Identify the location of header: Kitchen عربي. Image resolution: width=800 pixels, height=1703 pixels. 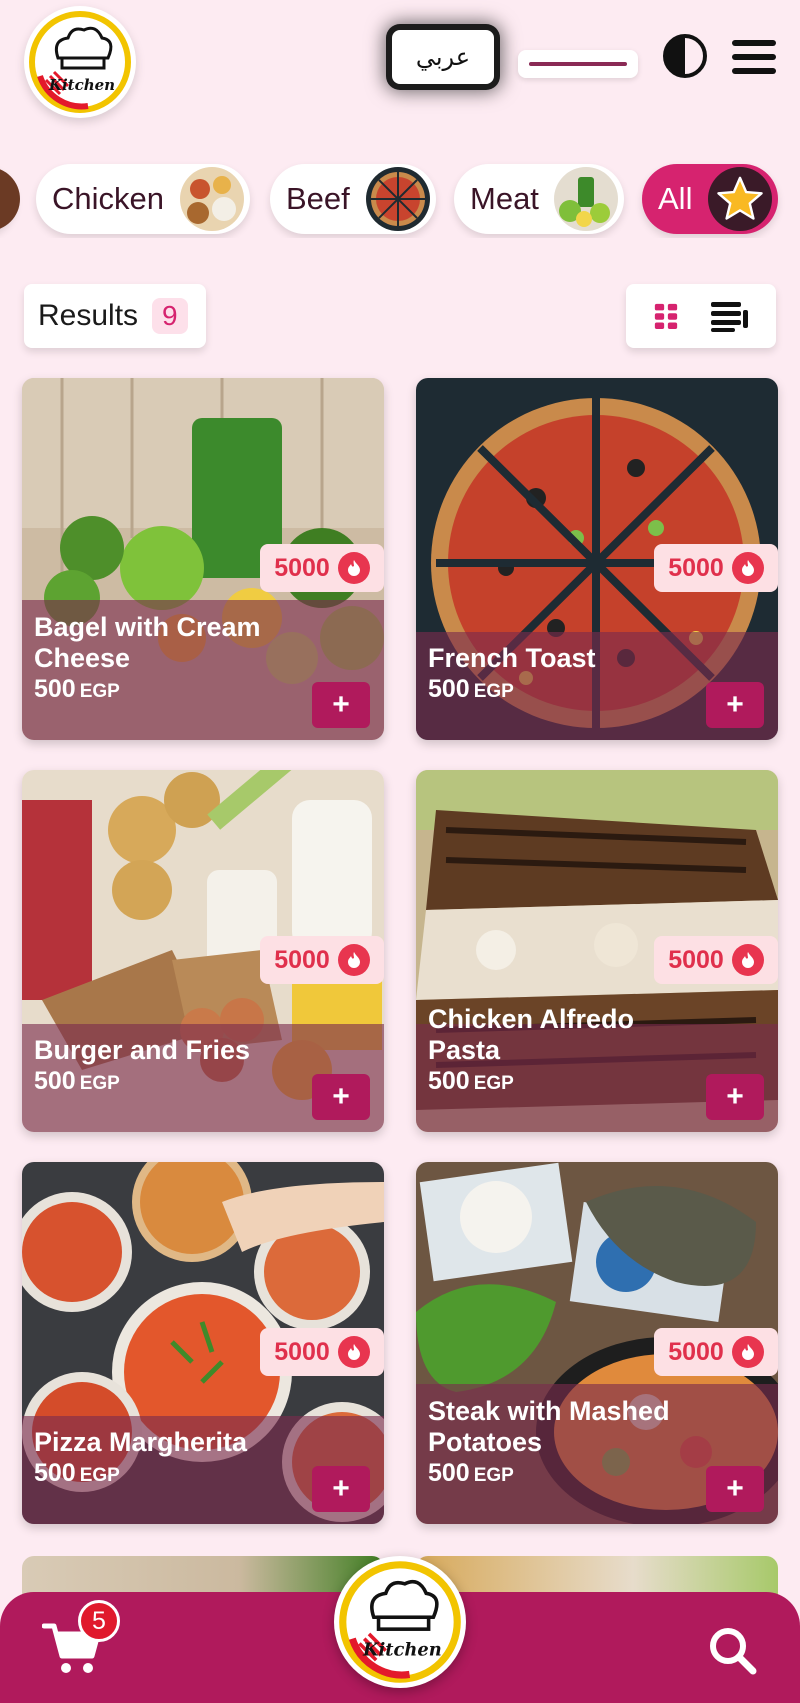
(400, 60).